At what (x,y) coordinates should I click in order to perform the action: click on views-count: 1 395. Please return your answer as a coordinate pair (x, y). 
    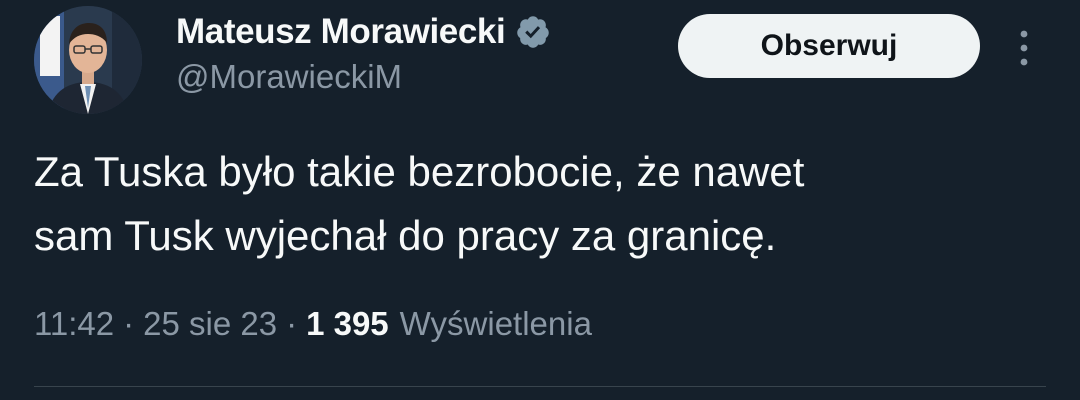
    Looking at the image, I should click on (347, 323).